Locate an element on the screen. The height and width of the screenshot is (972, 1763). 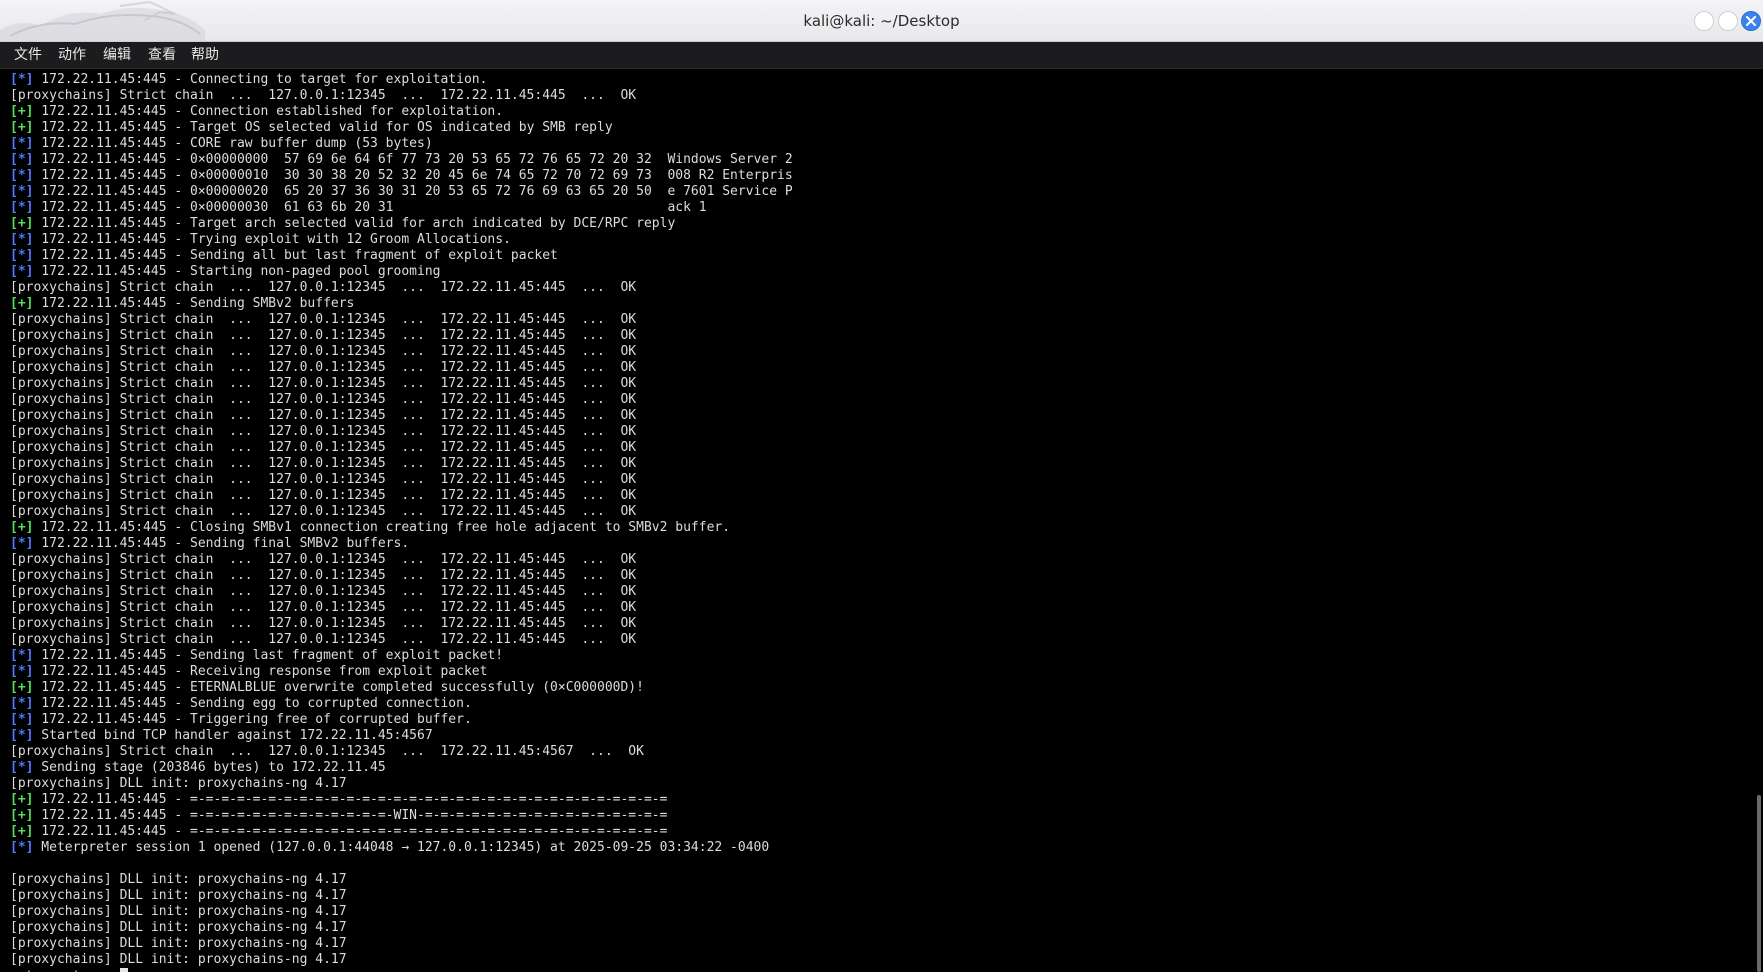
menu-action: 动作 is located at coordinates (72, 55).